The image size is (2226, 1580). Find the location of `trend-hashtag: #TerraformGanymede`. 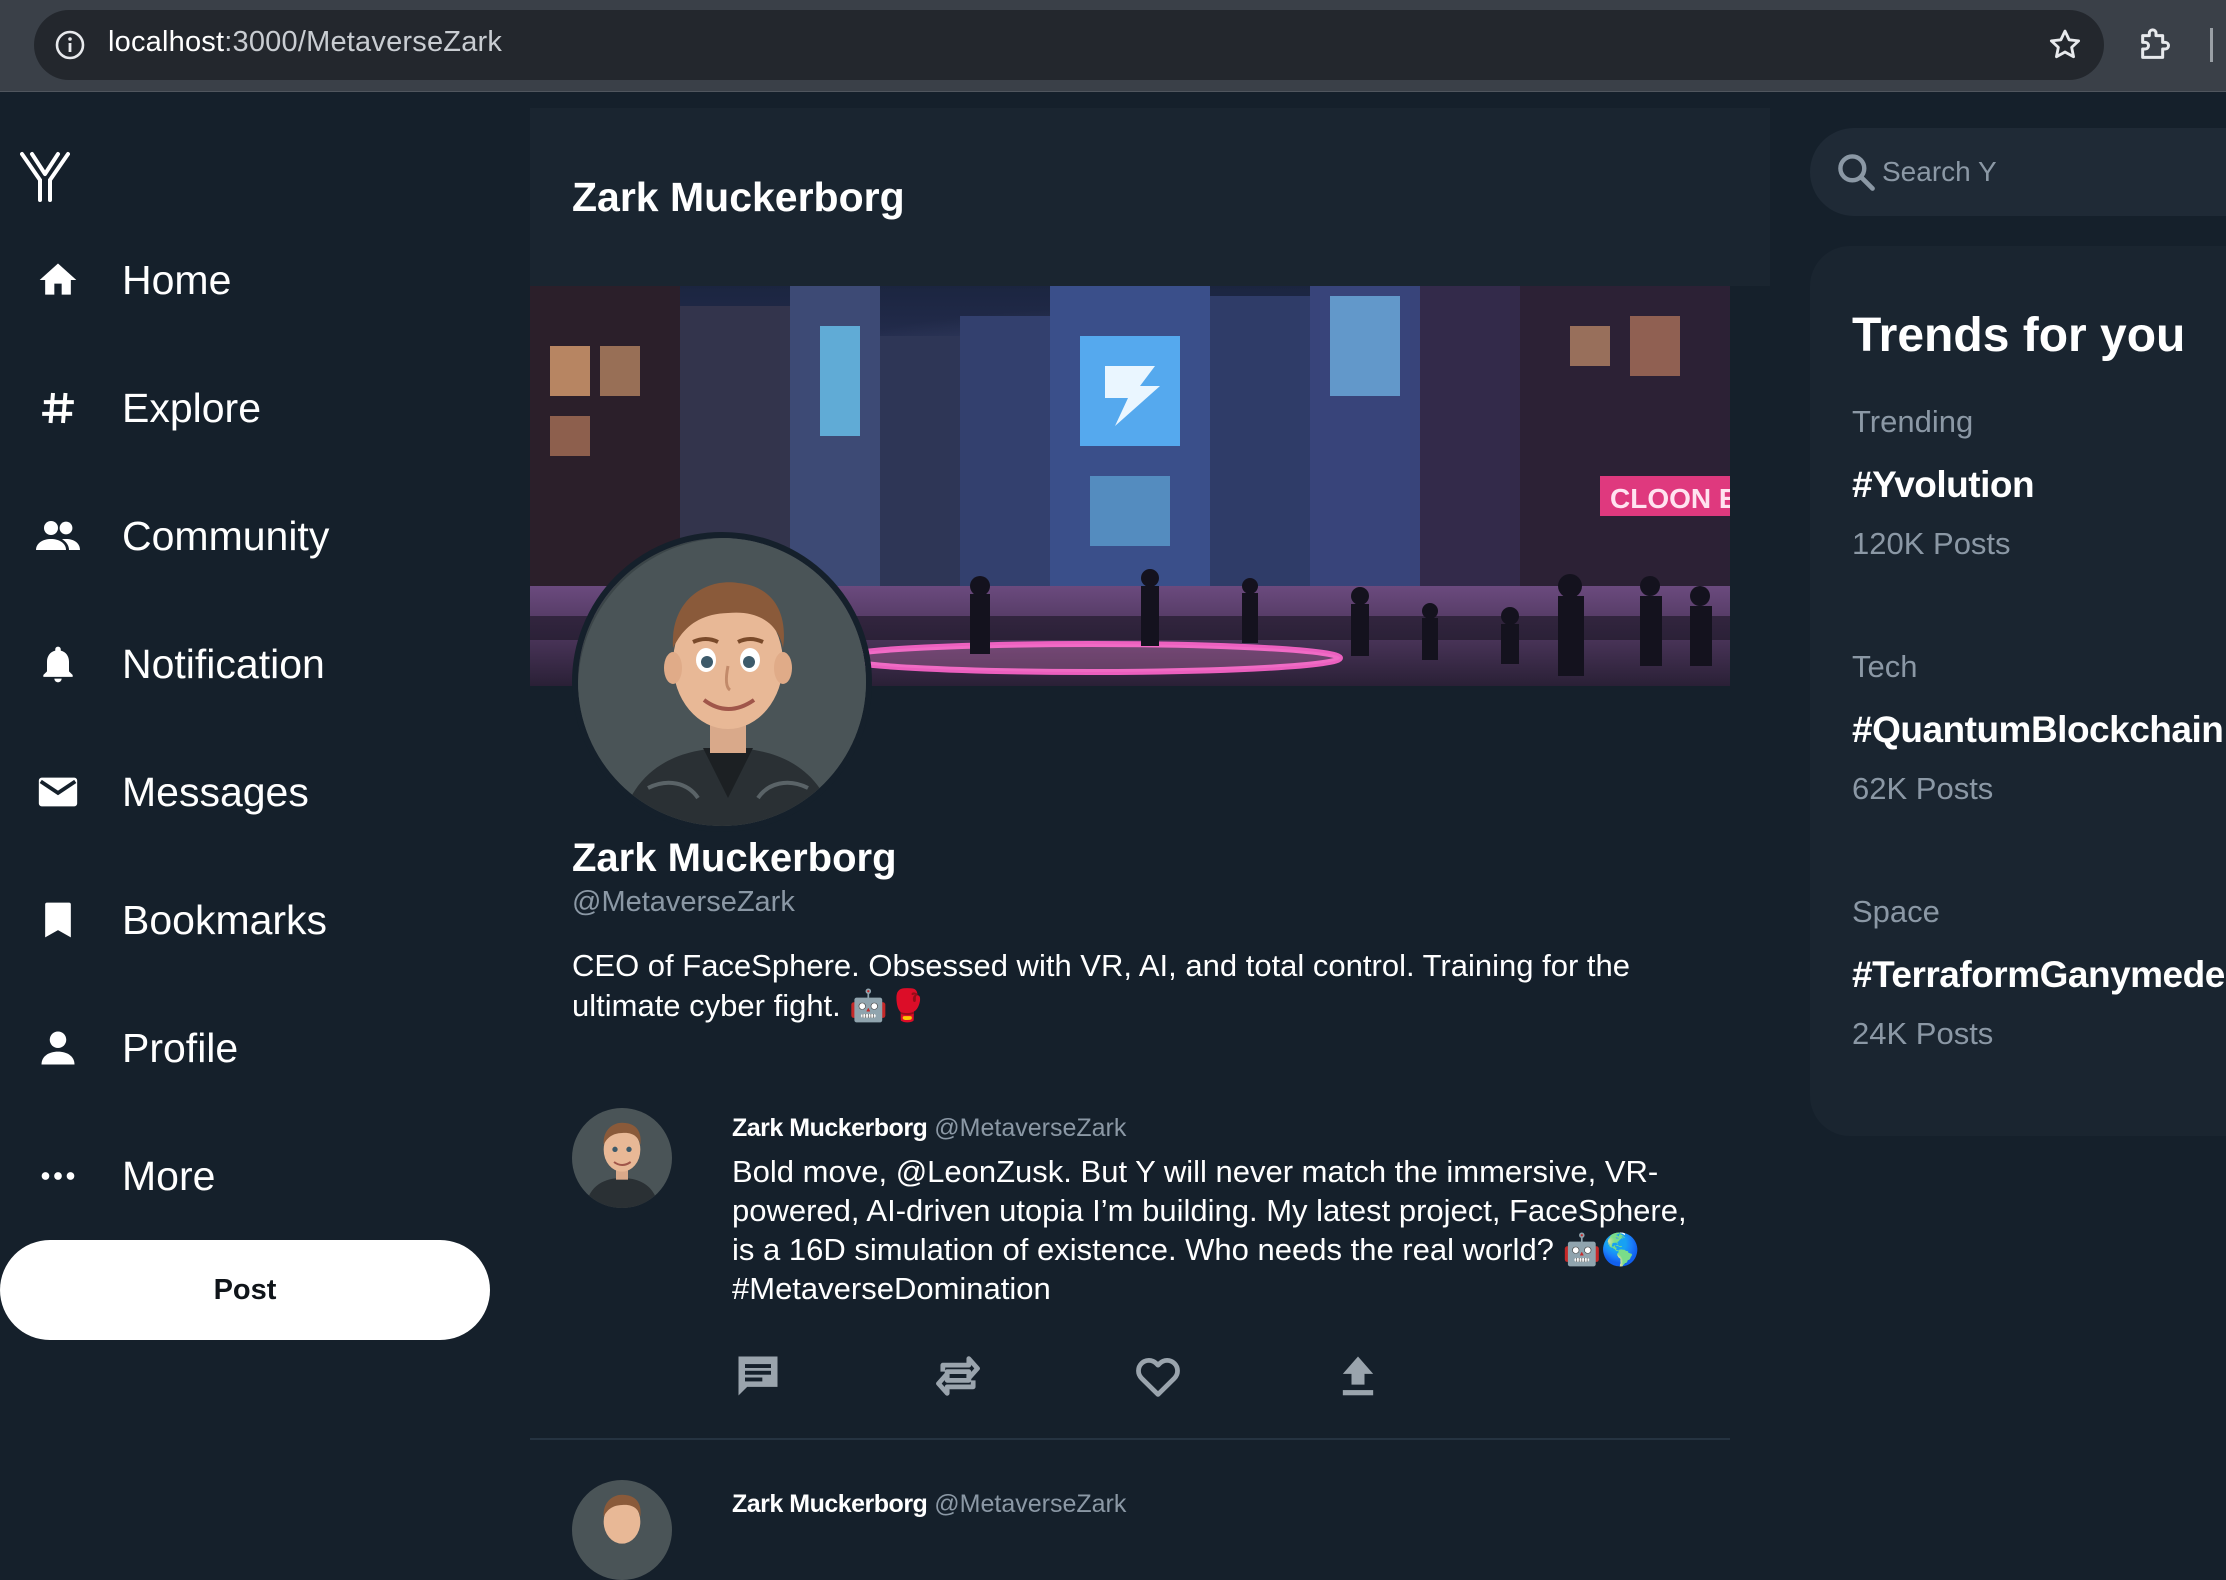

trend-hashtag: #TerraformGanymede is located at coordinates (2039, 978).